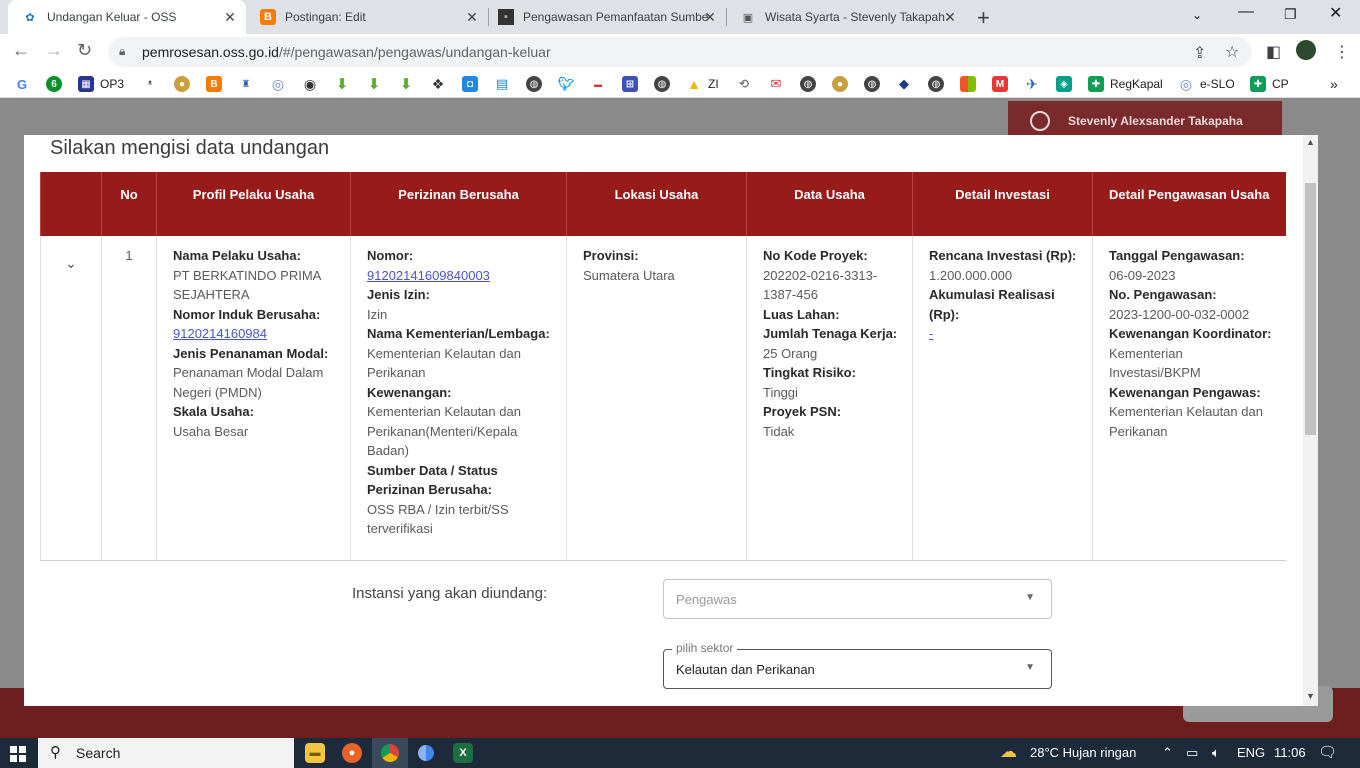  Describe the element at coordinates (829, 204) in the screenshot. I see `column-header: Data Usaha` at that location.